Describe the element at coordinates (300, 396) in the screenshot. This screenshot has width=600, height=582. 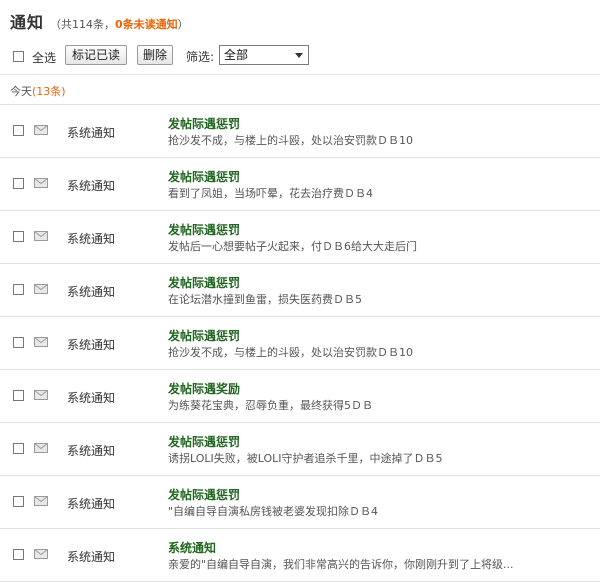
I see `notice-row: 系统通知 发帖际遇奖励 为练葵花宝典，忍辱负重，最终获得5ＤＢ` at that location.